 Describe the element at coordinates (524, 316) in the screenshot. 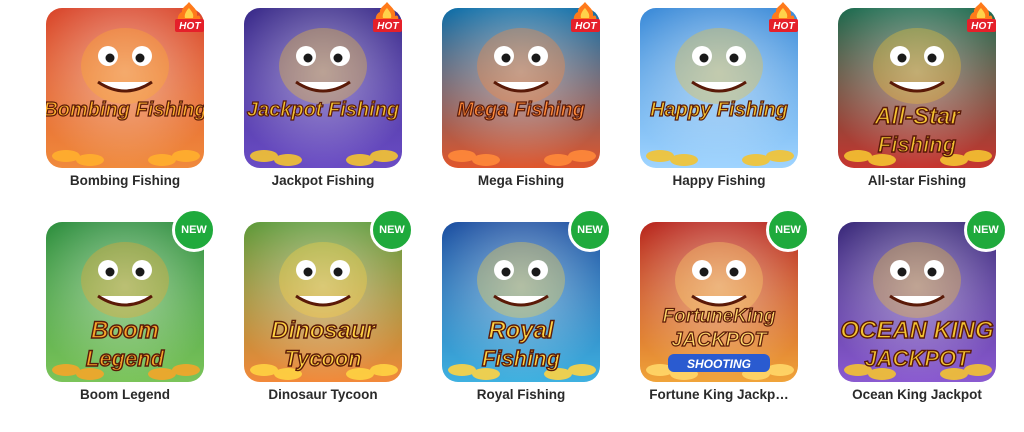

I see `game-card: Royal Fishing NEW Royal Fishing` at that location.